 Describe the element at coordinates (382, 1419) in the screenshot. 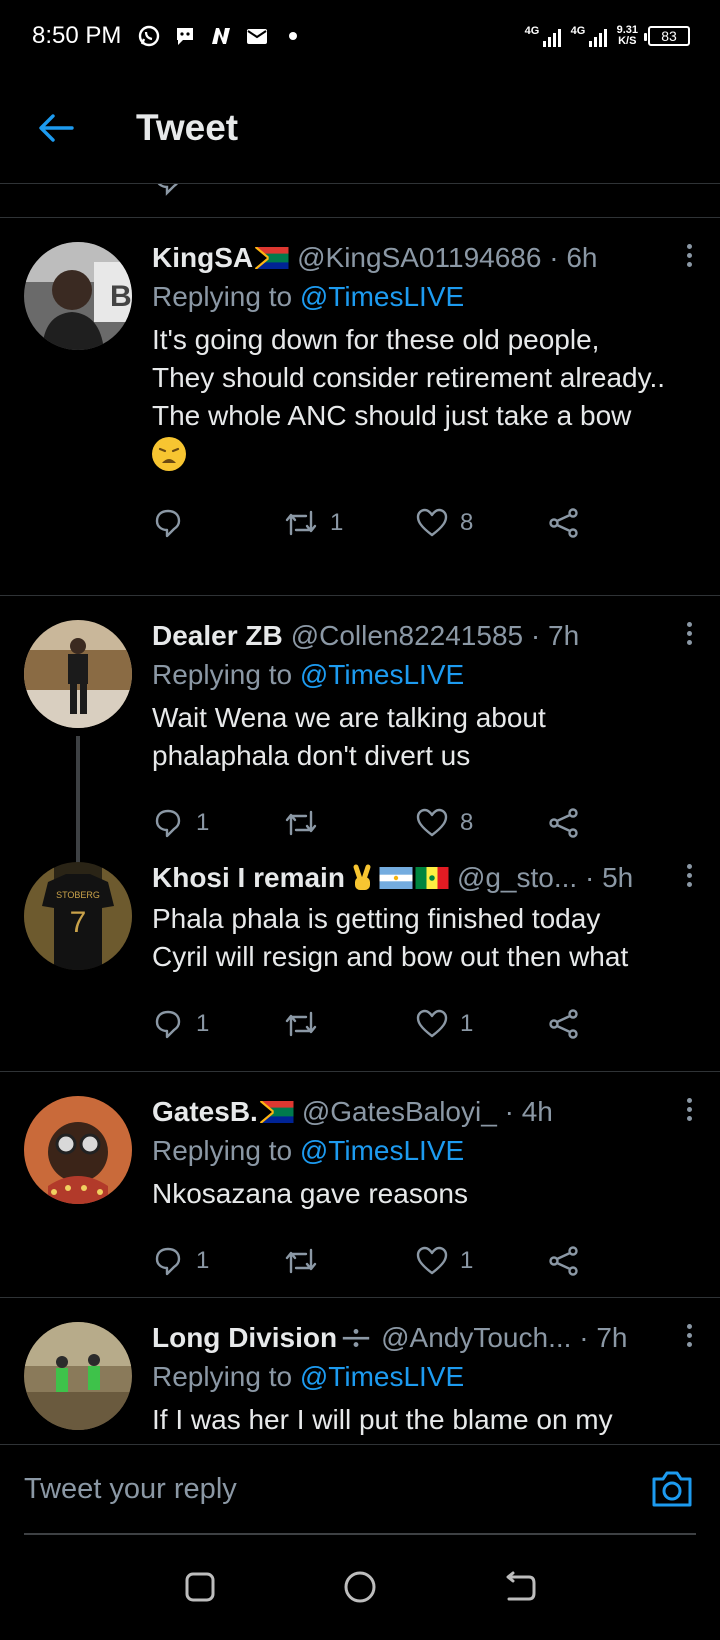

I see `tweet-text: If I was her I will put the blame on my` at that location.